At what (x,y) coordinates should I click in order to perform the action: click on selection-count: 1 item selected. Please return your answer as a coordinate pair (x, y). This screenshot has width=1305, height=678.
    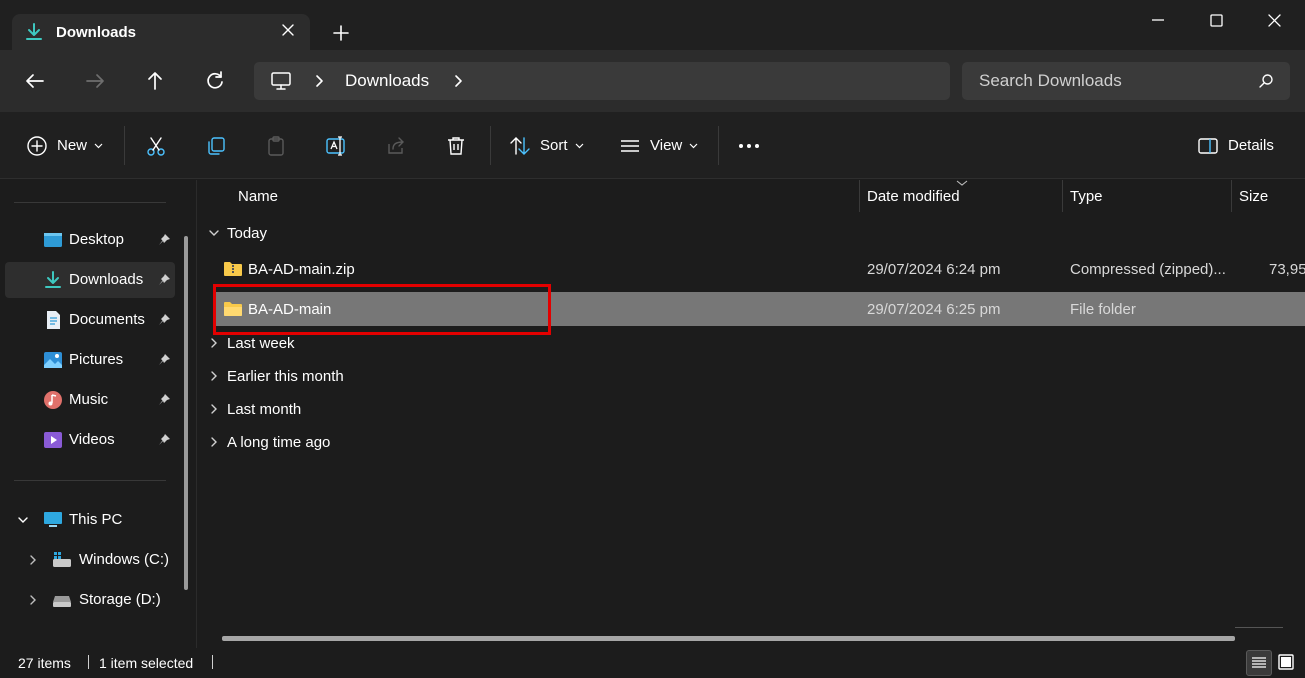
    Looking at the image, I should click on (146, 663).